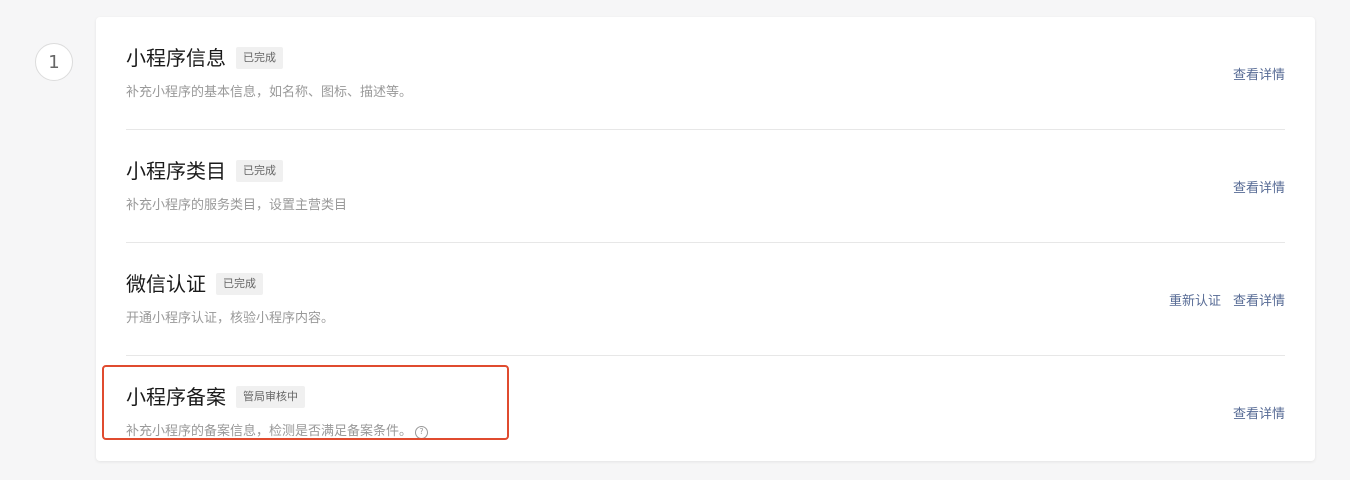 Image resolution: width=1350 pixels, height=480 pixels. I want to click on row-description-text: 补充小程序的备案信息，检测是否满足备案条件。, so click(269, 431).